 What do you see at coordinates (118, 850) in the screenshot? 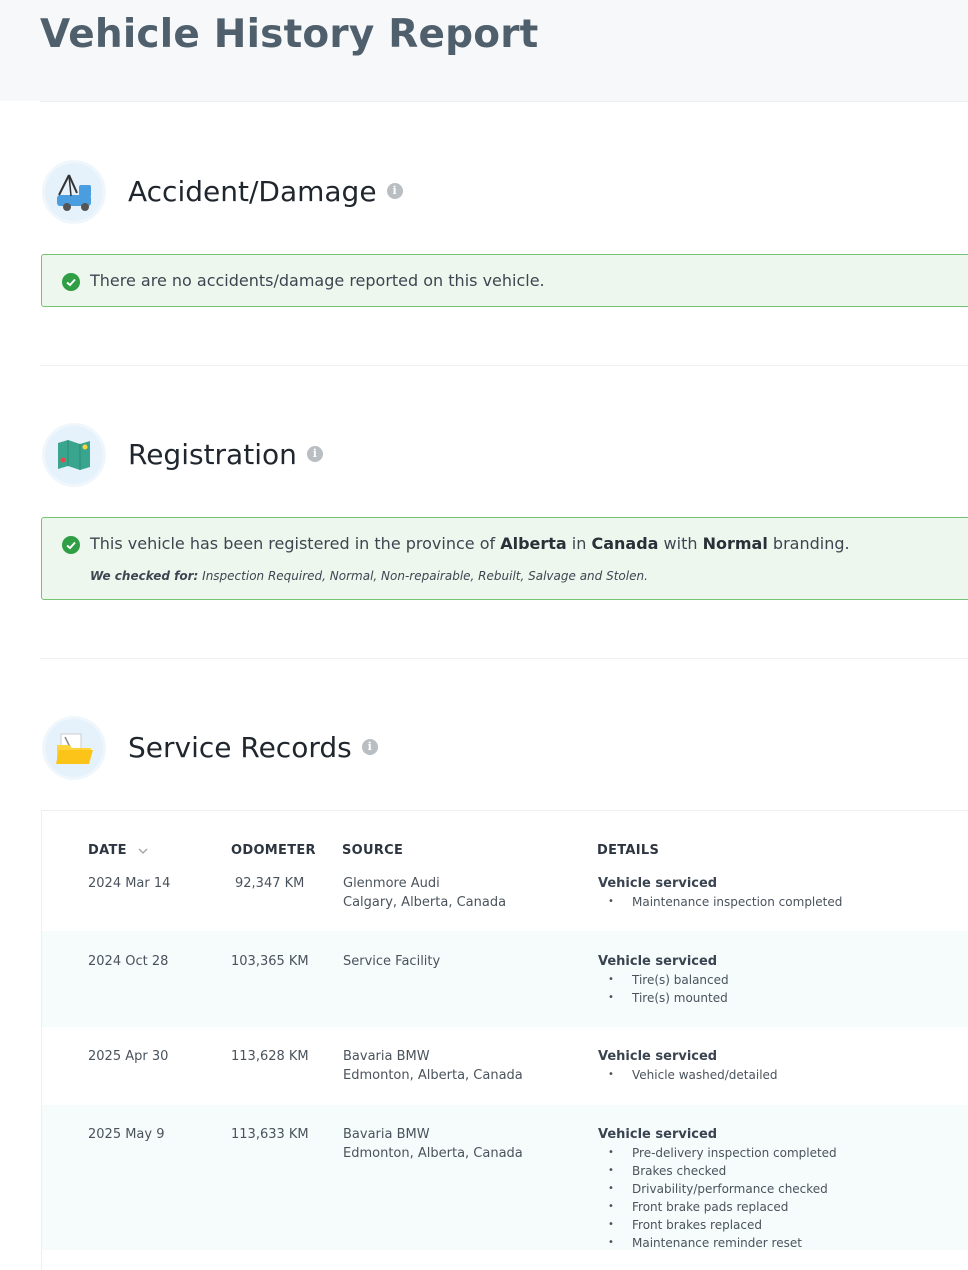
I see `column-header-date: DATE` at bounding box center [118, 850].